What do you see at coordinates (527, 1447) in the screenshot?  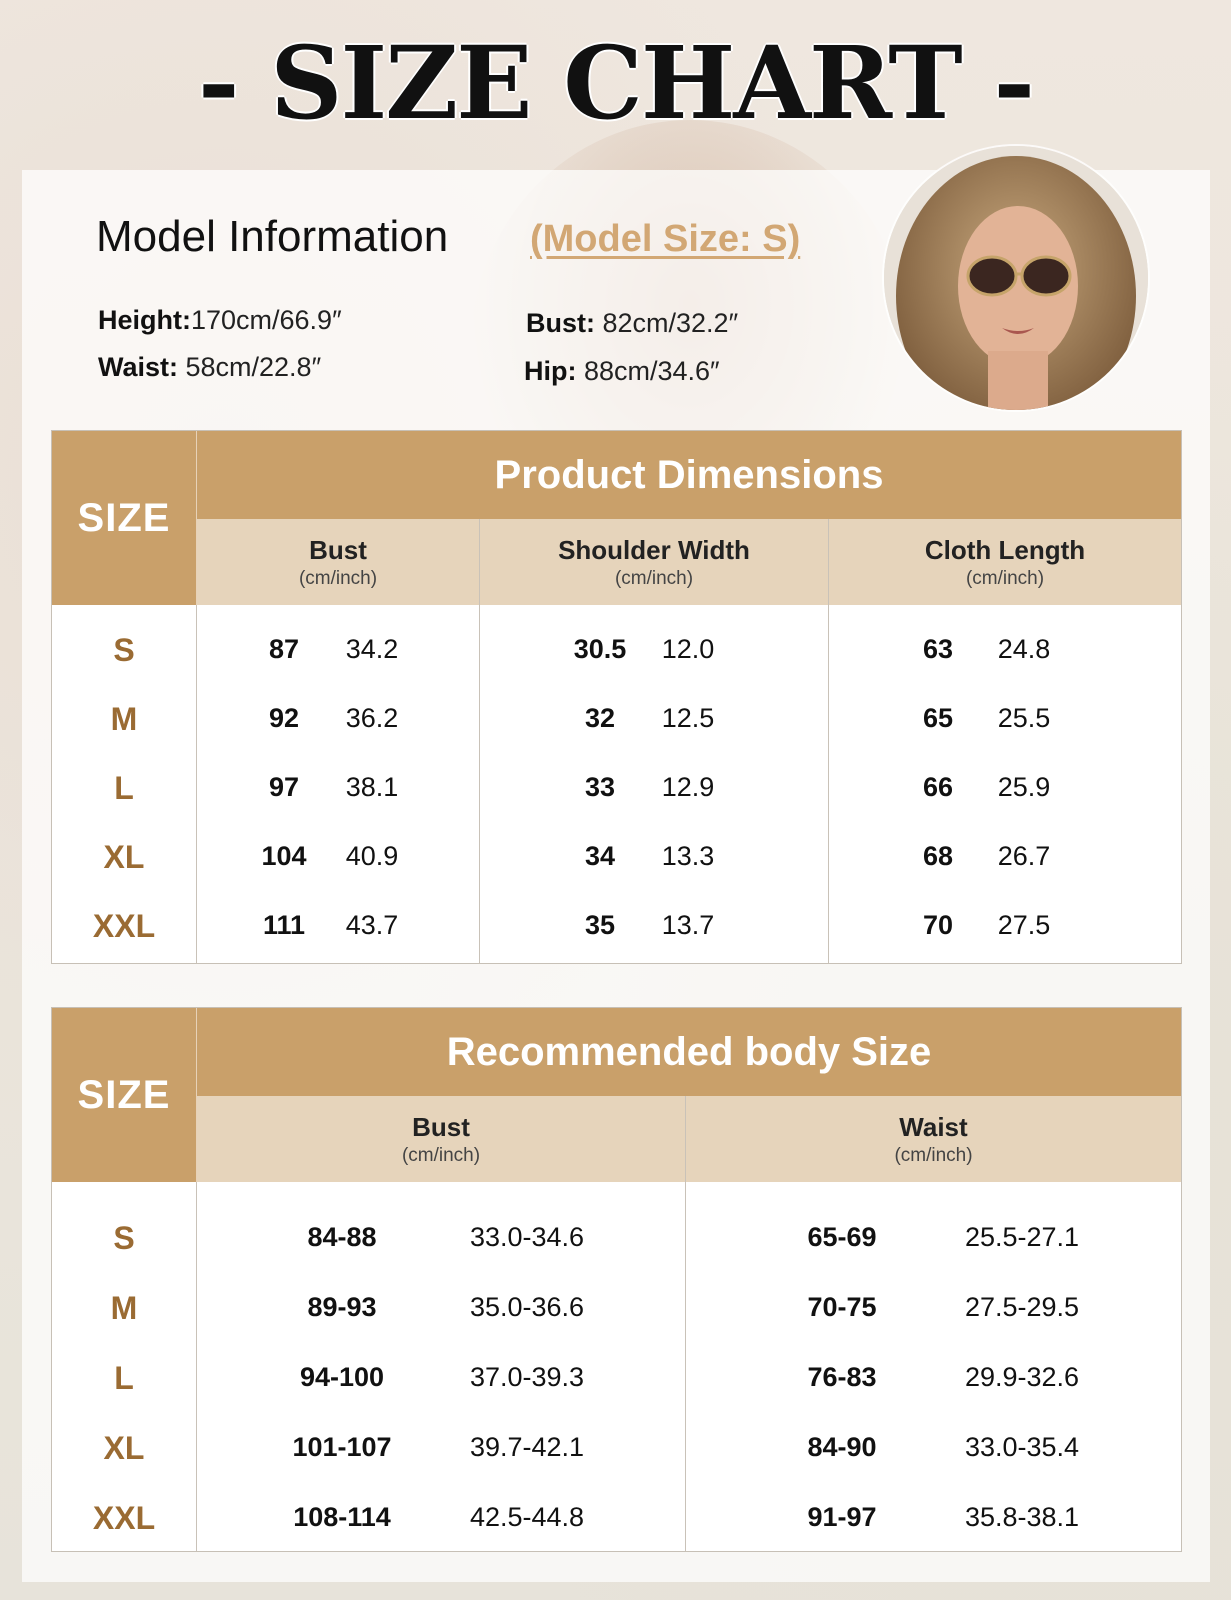 I see `bust-inch: 39.7-42.1` at bounding box center [527, 1447].